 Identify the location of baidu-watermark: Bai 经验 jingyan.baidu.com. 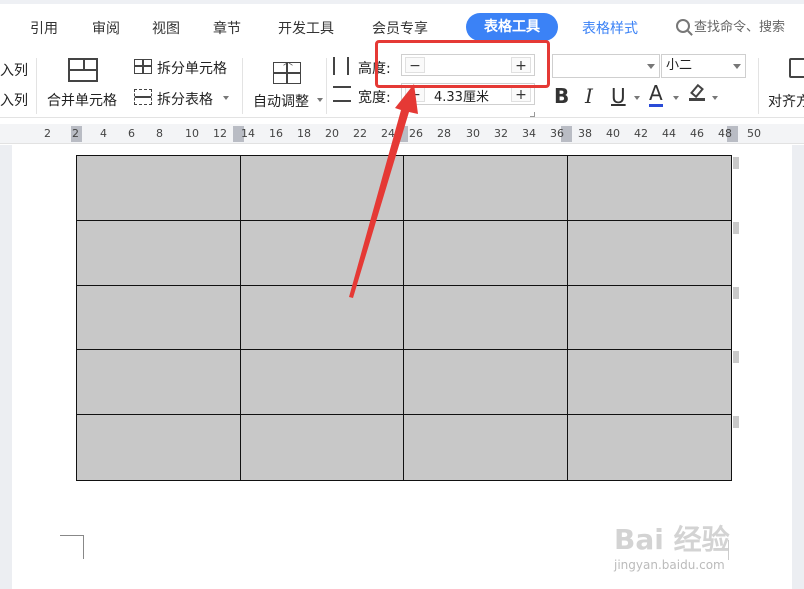
(704, 548).